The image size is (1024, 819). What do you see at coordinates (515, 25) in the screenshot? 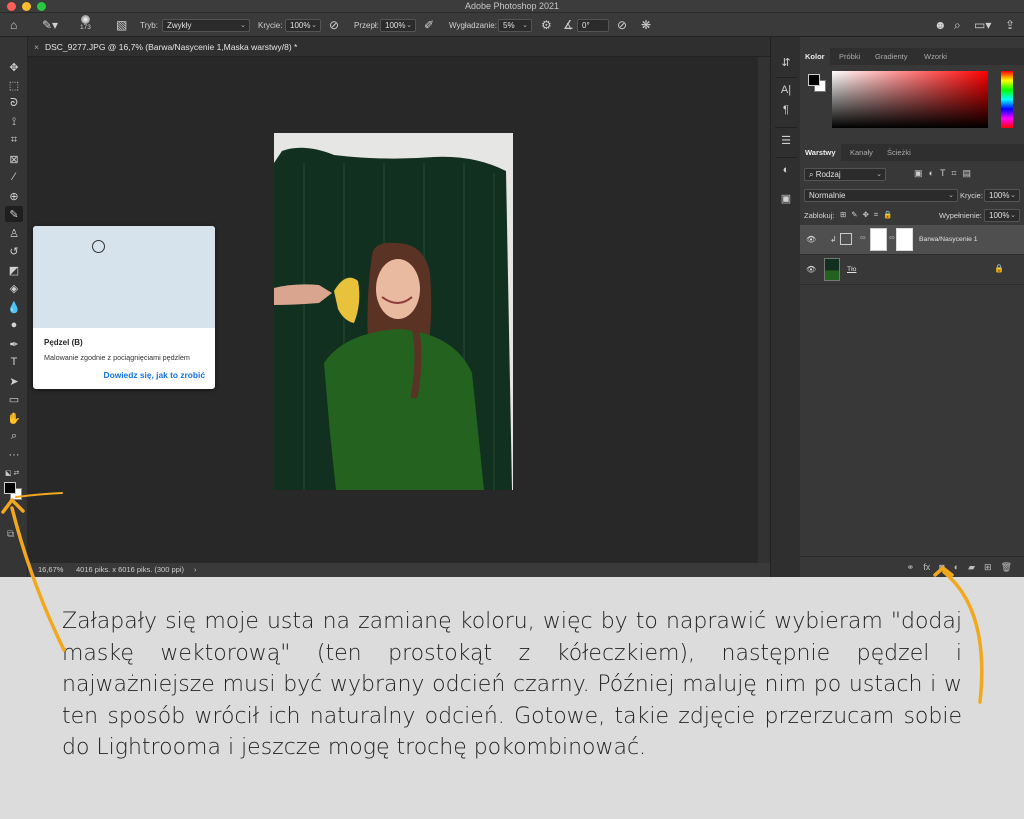
I see `smoothing-dropdown: 5% ⌄` at bounding box center [515, 25].